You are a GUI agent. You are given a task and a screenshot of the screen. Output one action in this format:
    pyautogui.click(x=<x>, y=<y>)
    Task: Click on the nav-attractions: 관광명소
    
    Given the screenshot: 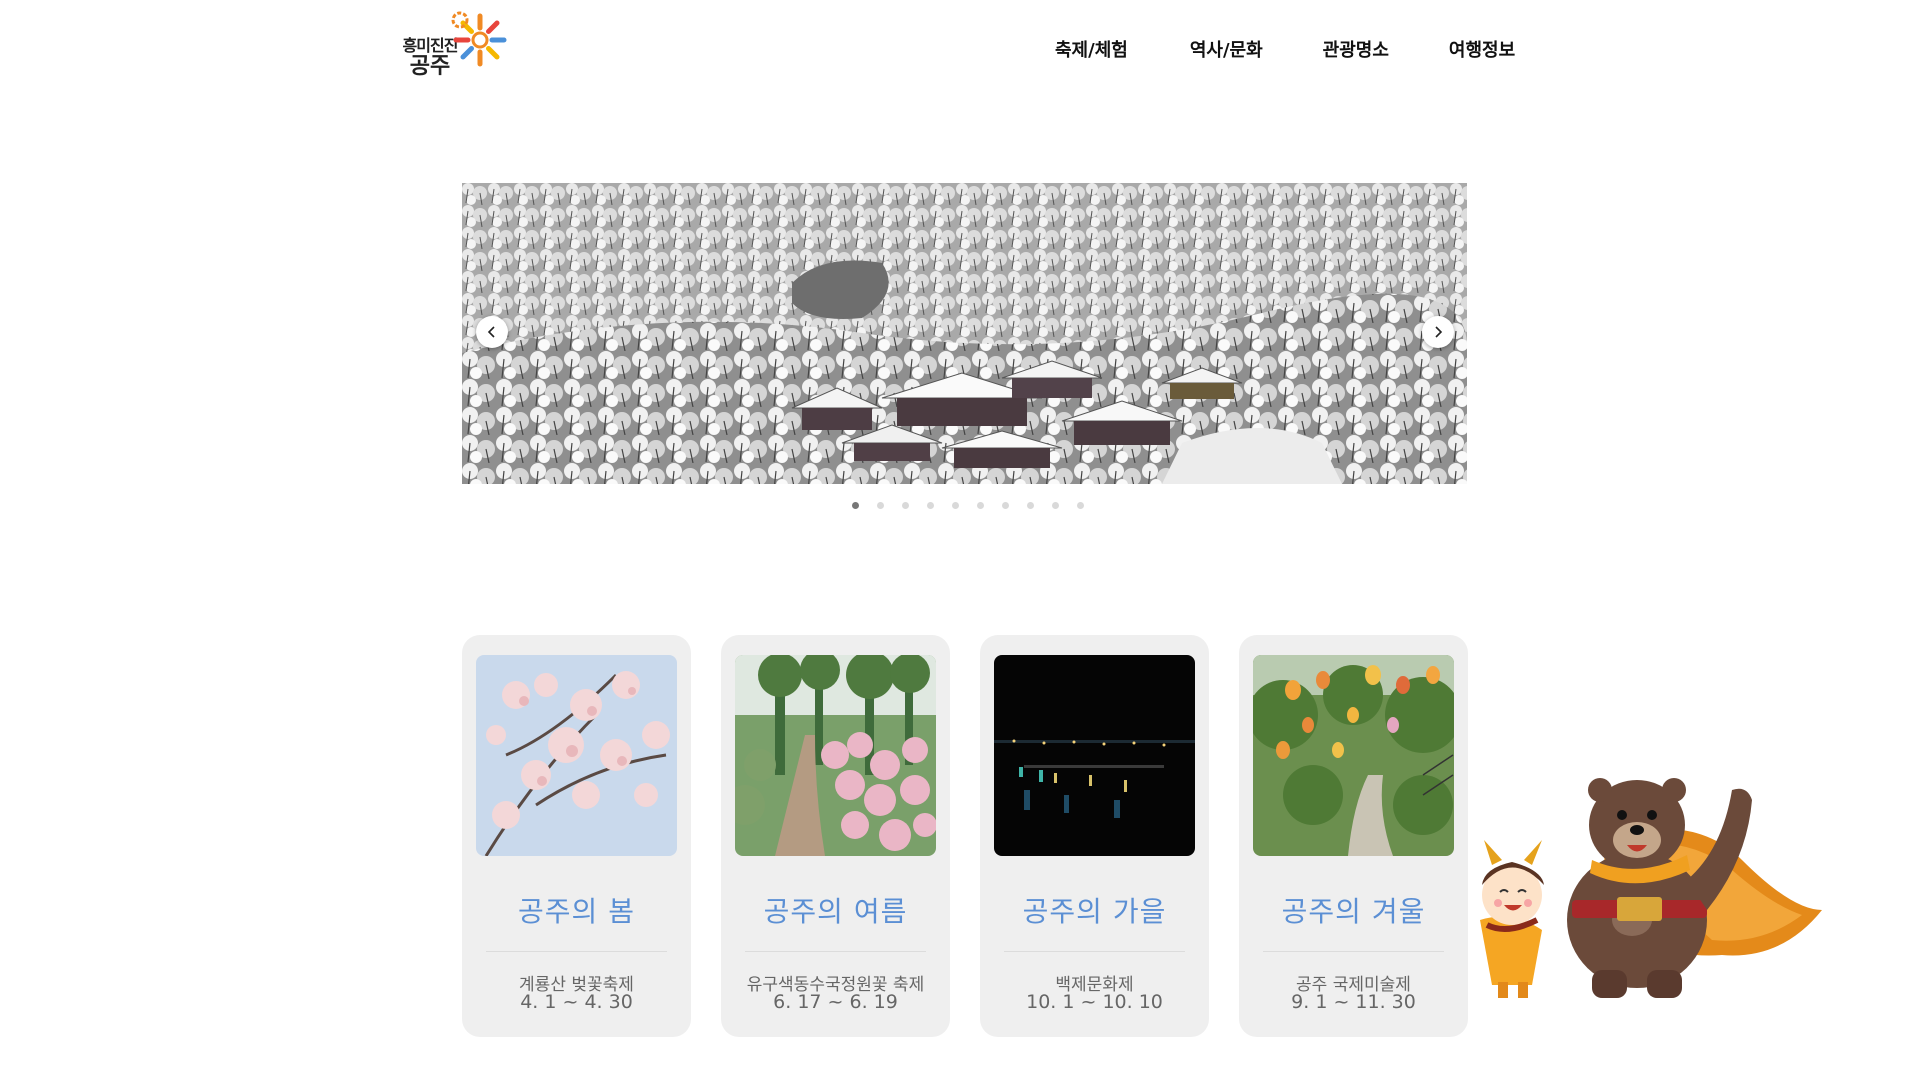 What is the action you would take?
    pyautogui.click(x=1356, y=49)
    